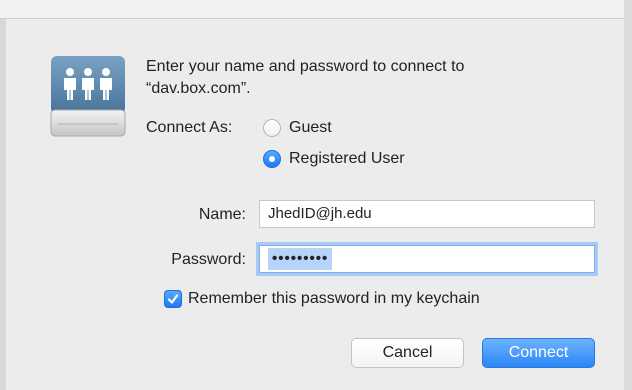  What do you see at coordinates (88, 98) in the screenshot?
I see `shared-server-icon` at bounding box center [88, 98].